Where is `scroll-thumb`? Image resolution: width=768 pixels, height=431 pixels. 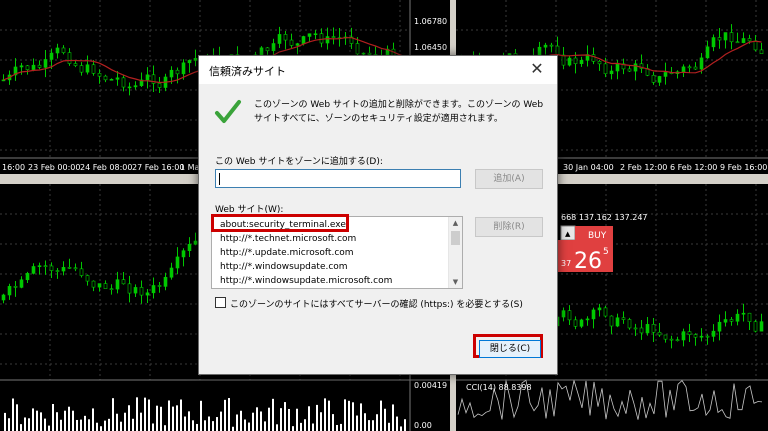
scroll-thumb is located at coordinates (455, 238).